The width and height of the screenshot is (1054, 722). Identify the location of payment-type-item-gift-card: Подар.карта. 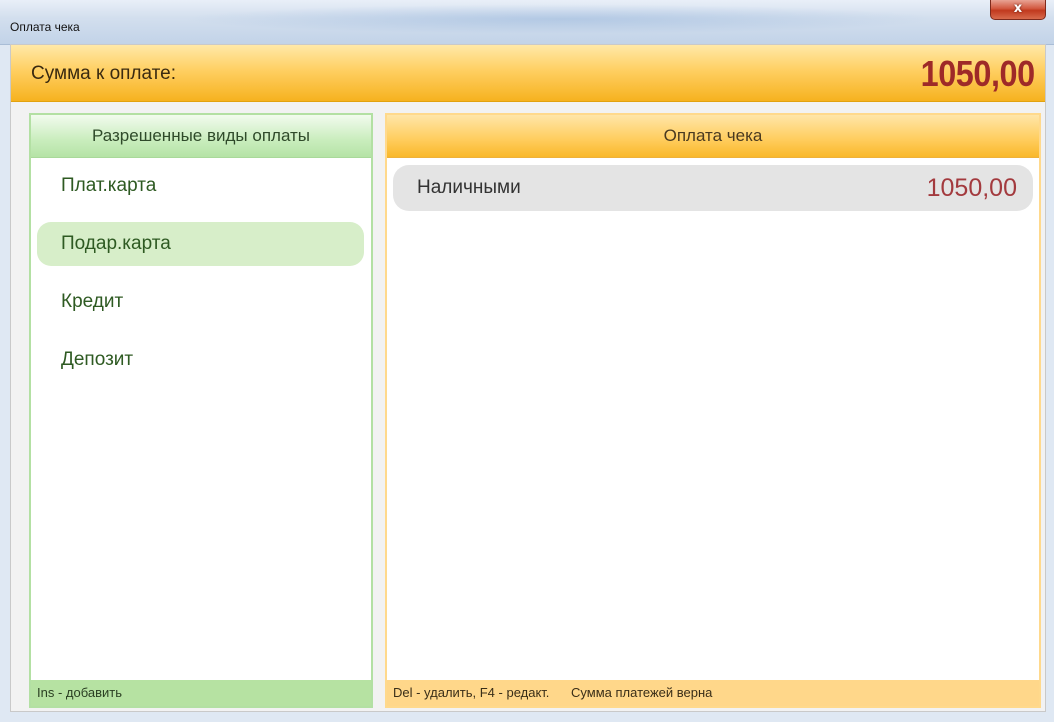
(200, 244).